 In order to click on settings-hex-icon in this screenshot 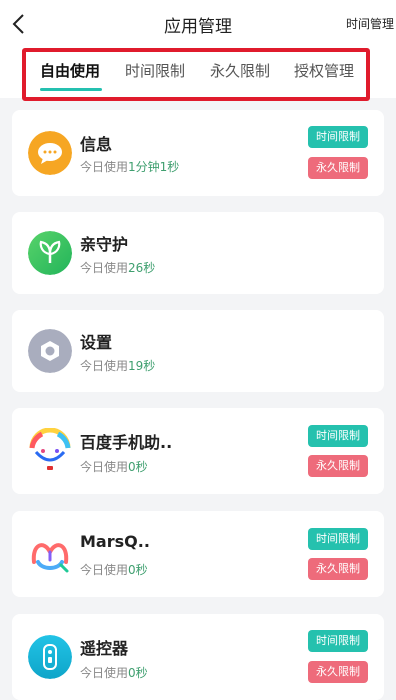, I will do `click(50, 351)`.